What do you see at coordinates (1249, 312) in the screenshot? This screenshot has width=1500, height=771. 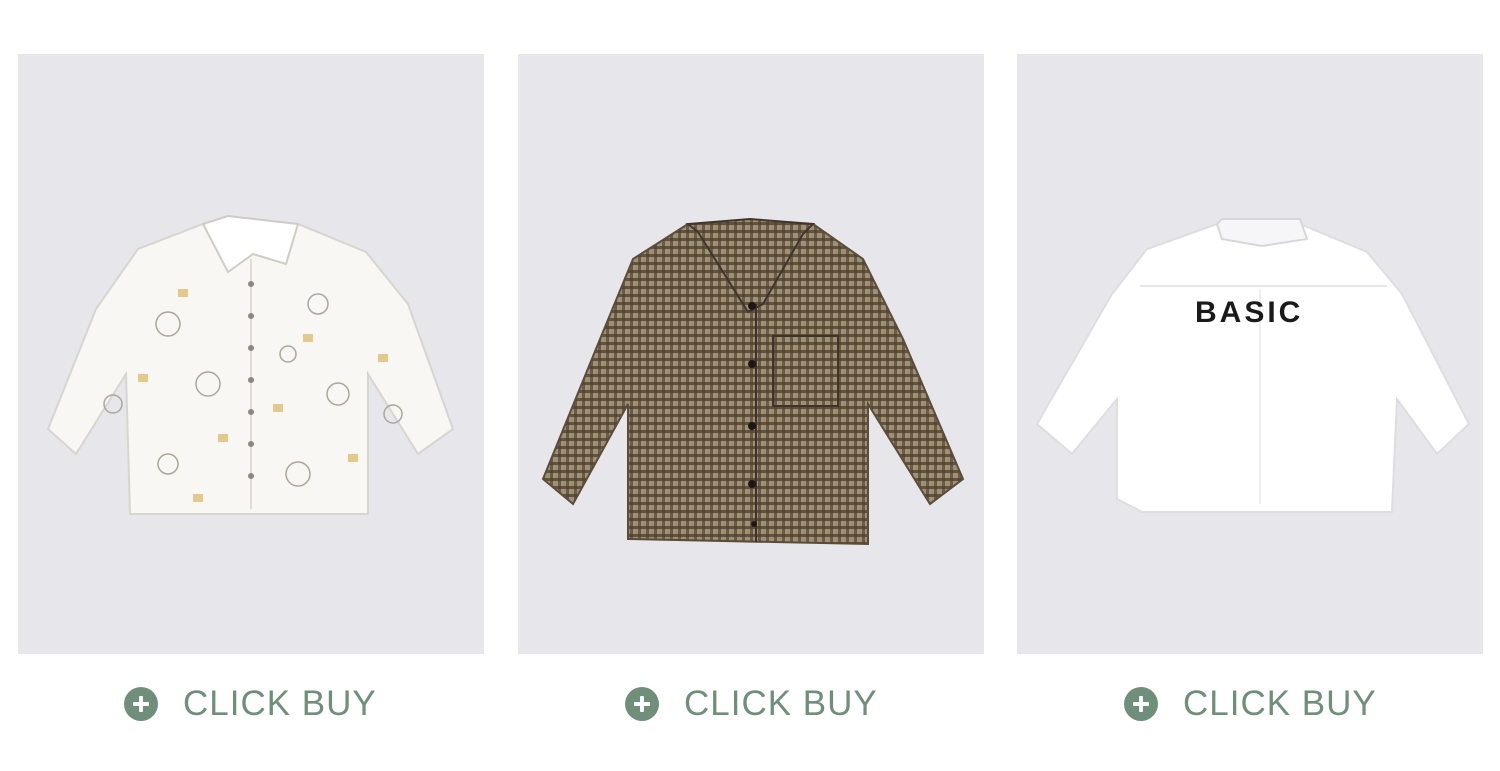 I see `shirt-print-text: BASIC` at bounding box center [1249, 312].